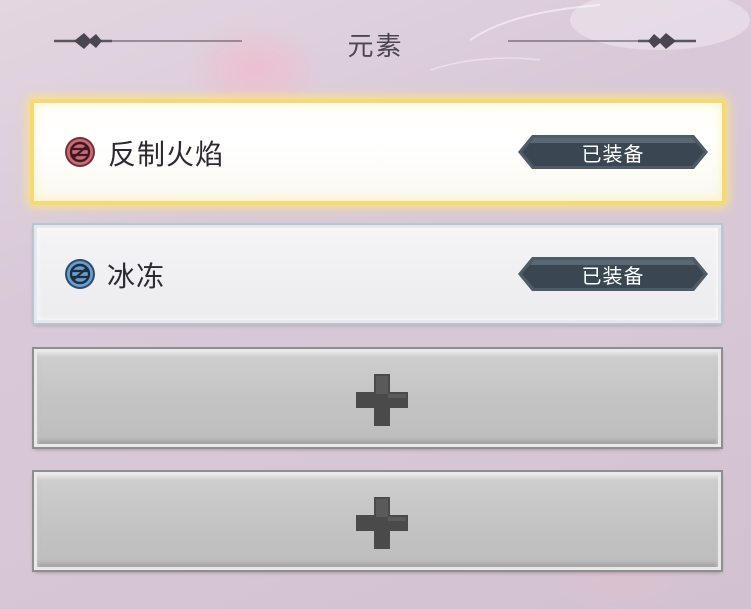 This screenshot has height=609, width=751. What do you see at coordinates (377, 274) in the screenshot?
I see `element-slot-ice: 冰冻 已装备` at bounding box center [377, 274].